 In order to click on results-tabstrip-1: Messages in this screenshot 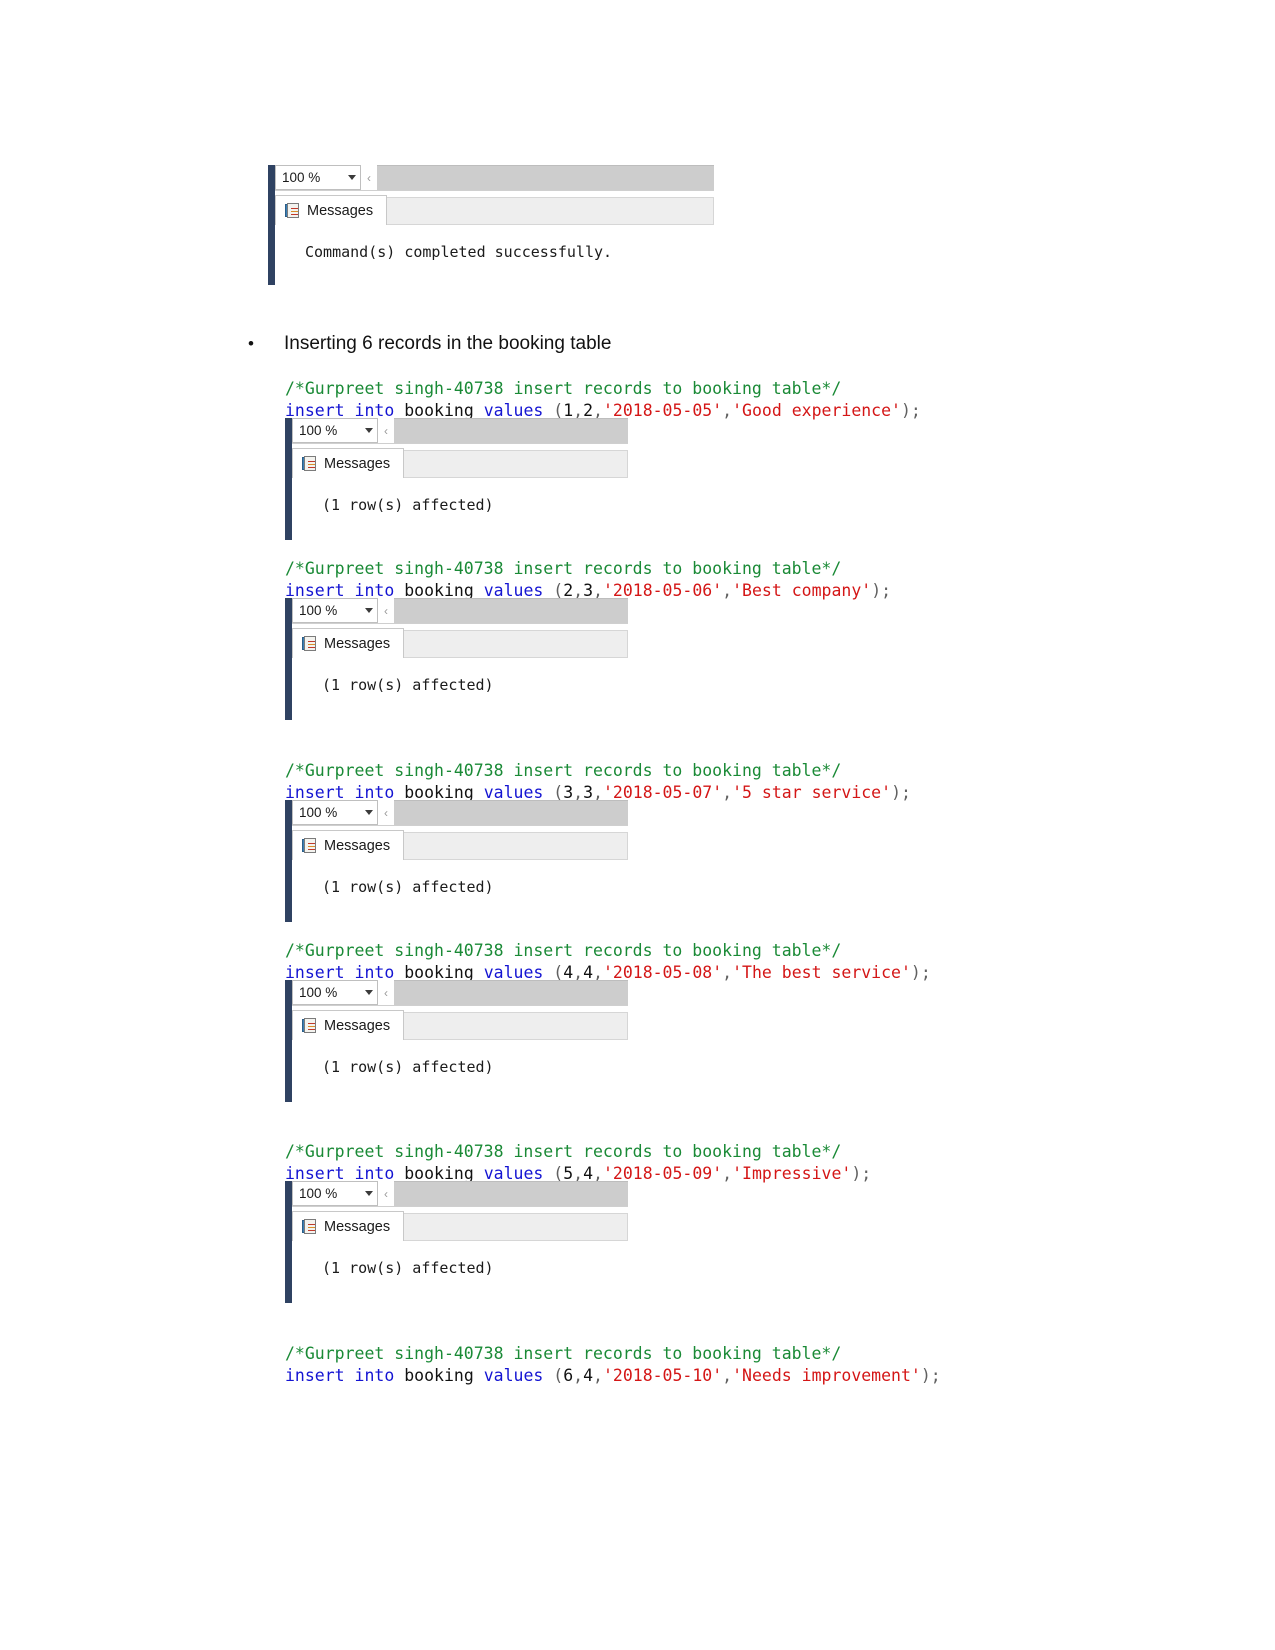, I will do `click(460, 461)`.